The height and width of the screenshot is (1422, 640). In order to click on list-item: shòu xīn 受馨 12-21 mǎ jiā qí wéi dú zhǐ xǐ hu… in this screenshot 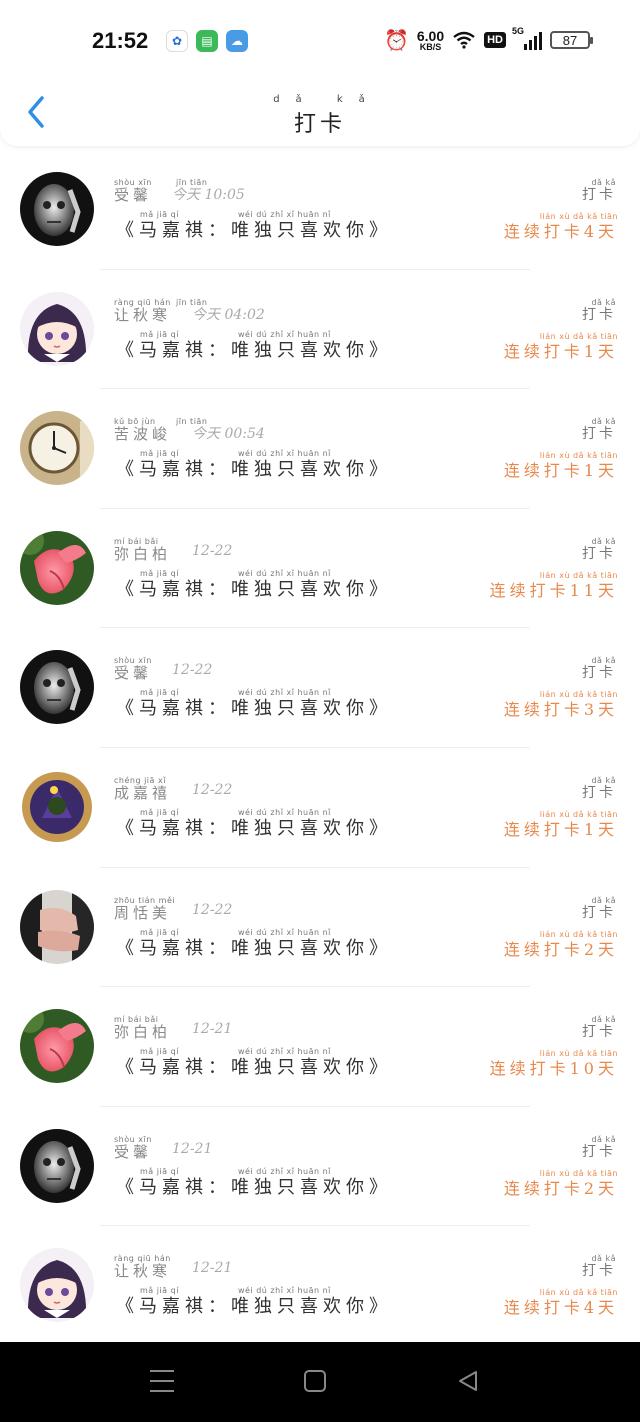, I will do `click(320, 1167)`.